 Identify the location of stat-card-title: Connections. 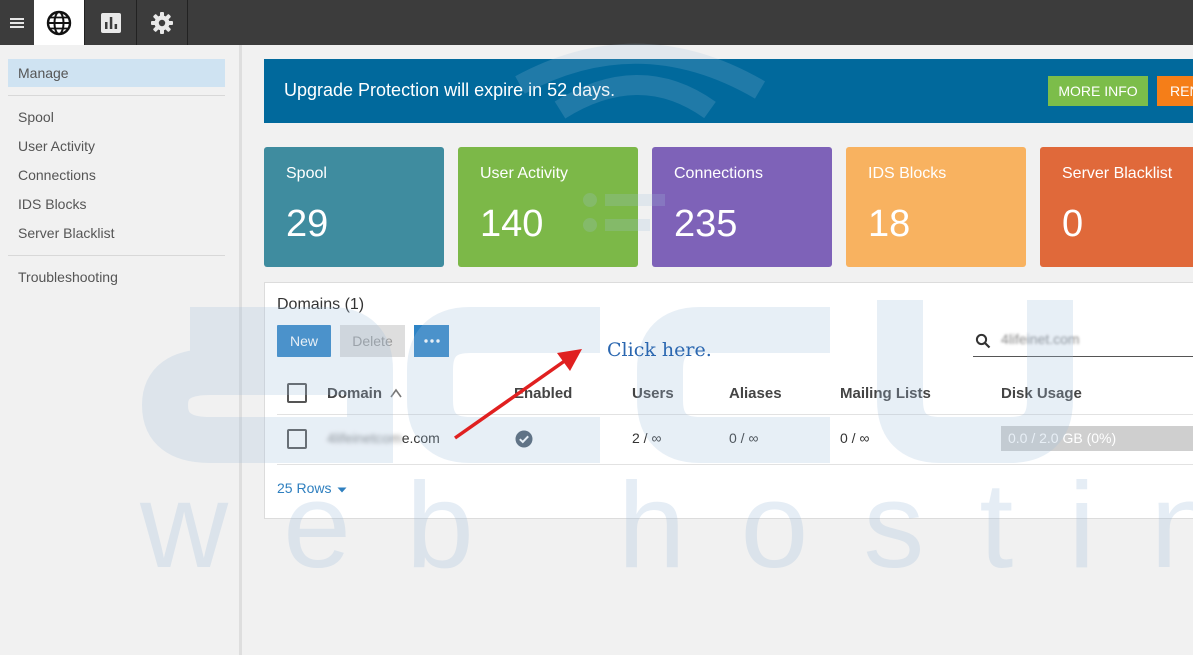
(718, 173).